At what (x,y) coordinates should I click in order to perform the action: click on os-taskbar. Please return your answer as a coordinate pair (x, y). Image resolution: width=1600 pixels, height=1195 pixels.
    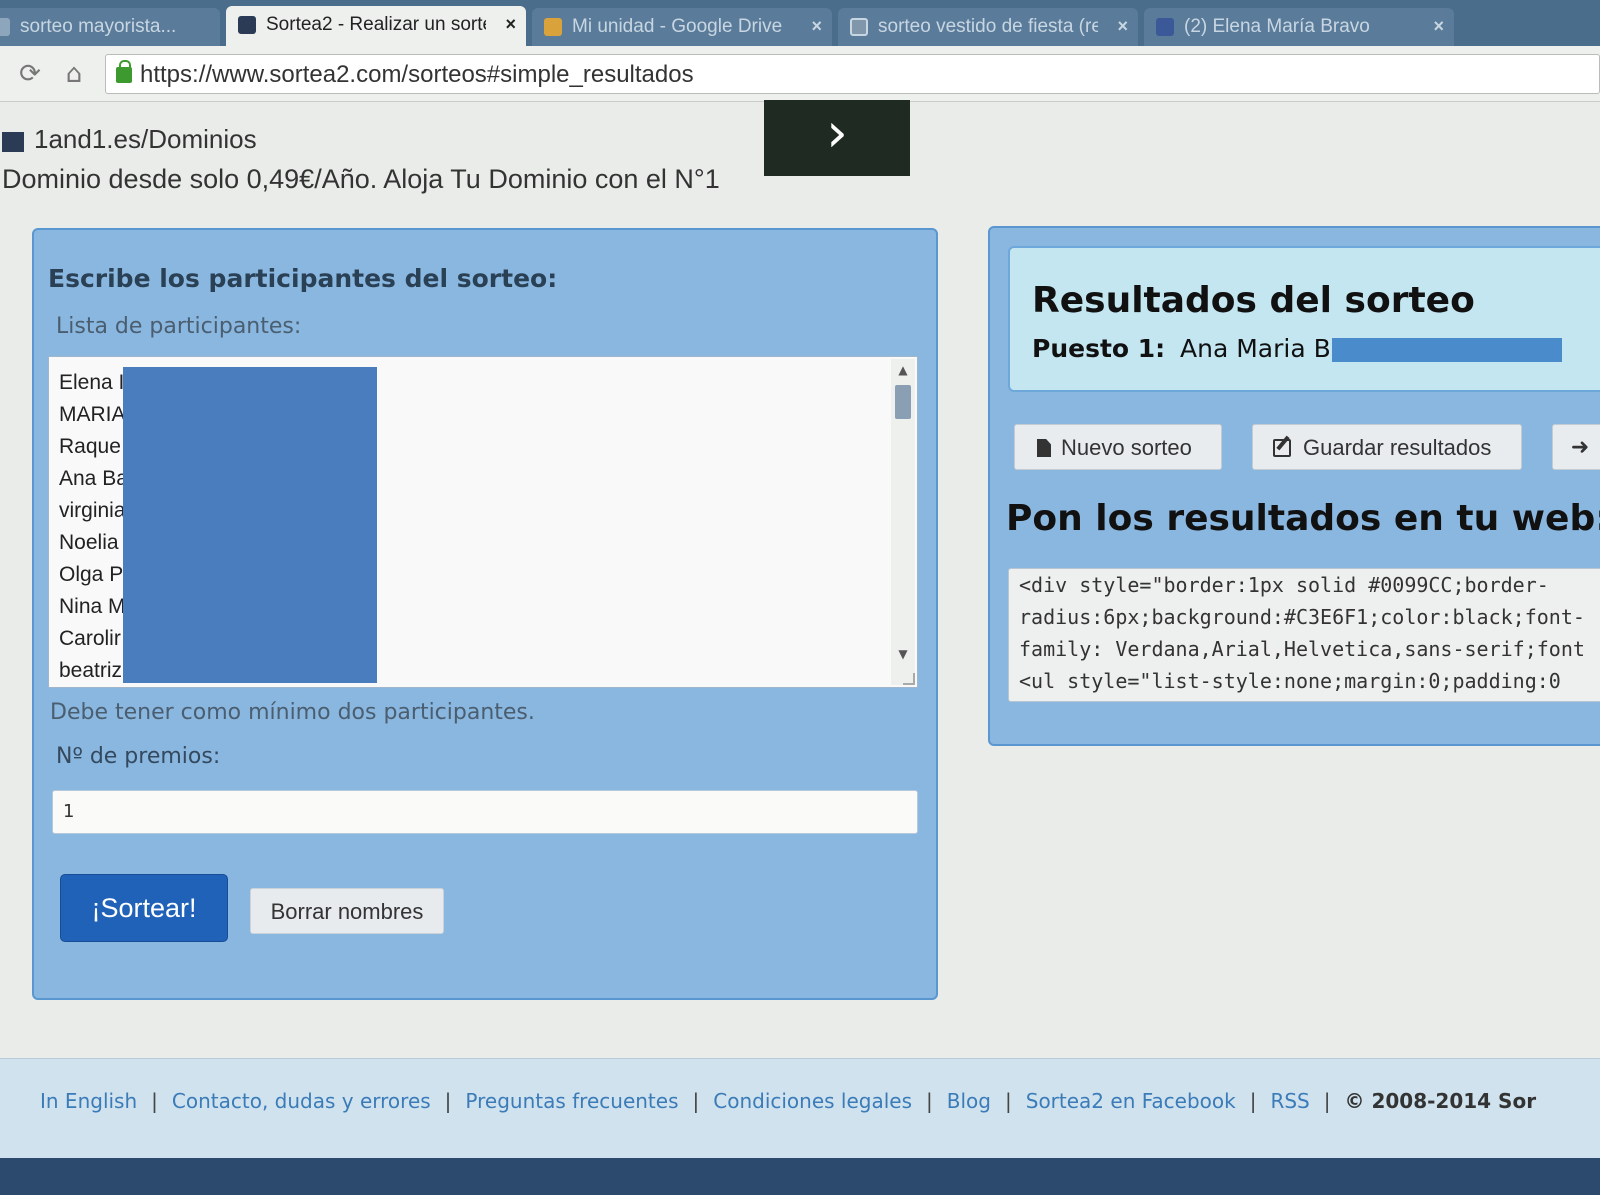
    Looking at the image, I should click on (800, 1176).